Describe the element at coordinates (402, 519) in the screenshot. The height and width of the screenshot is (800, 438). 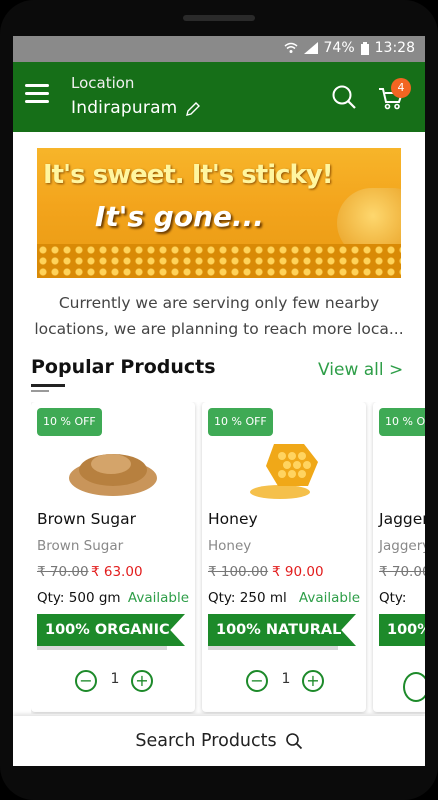
I see `product-name: Jaggery` at that location.